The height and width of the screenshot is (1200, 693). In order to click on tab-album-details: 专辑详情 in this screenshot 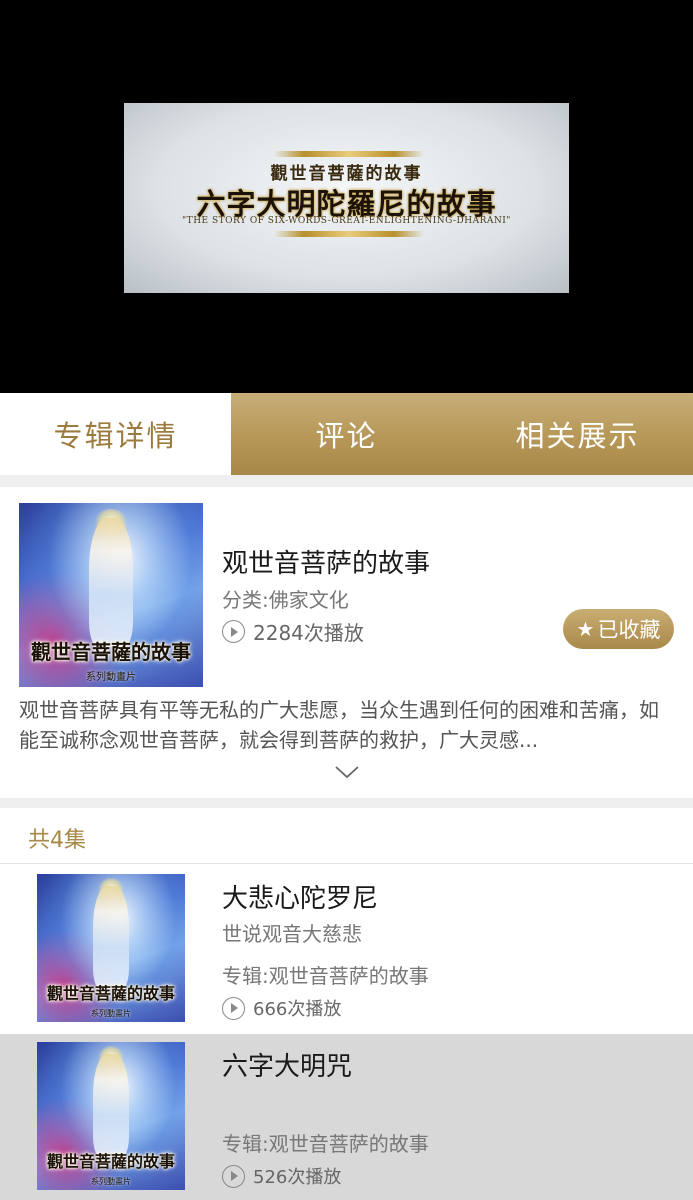, I will do `click(115, 434)`.